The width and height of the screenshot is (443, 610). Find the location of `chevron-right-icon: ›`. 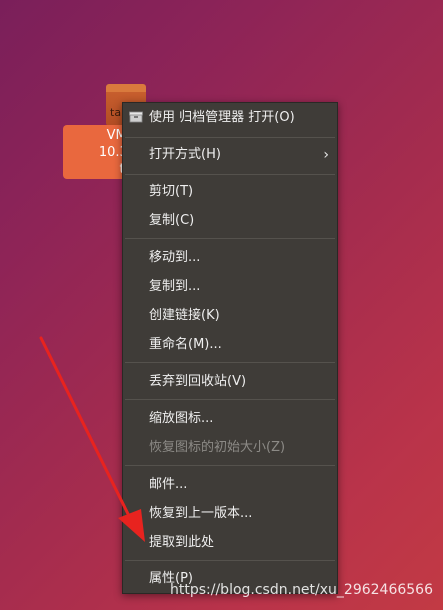

chevron-right-icon: › is located at coordinates (326, 155).